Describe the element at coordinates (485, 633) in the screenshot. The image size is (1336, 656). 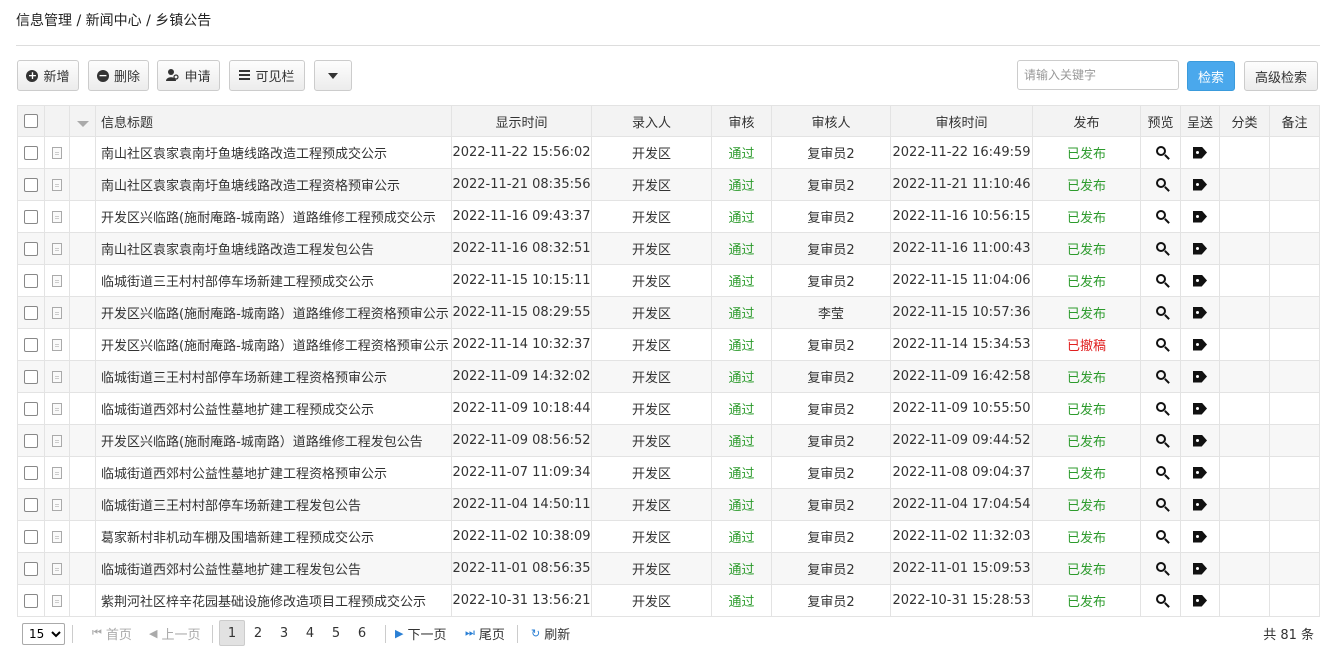
I see `last-page-link: ⏭ 尾页` at that location.